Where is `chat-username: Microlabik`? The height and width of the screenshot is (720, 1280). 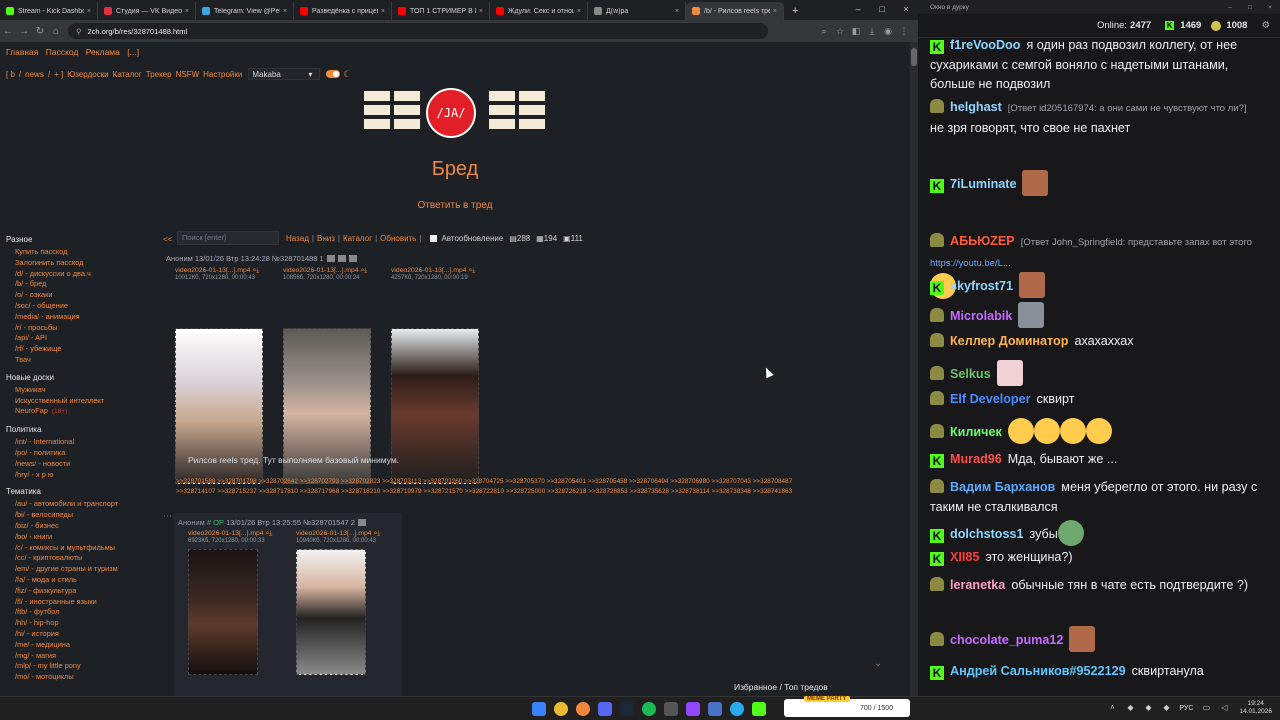 chat-username: Microlabik is located at coordinates (981, 316).